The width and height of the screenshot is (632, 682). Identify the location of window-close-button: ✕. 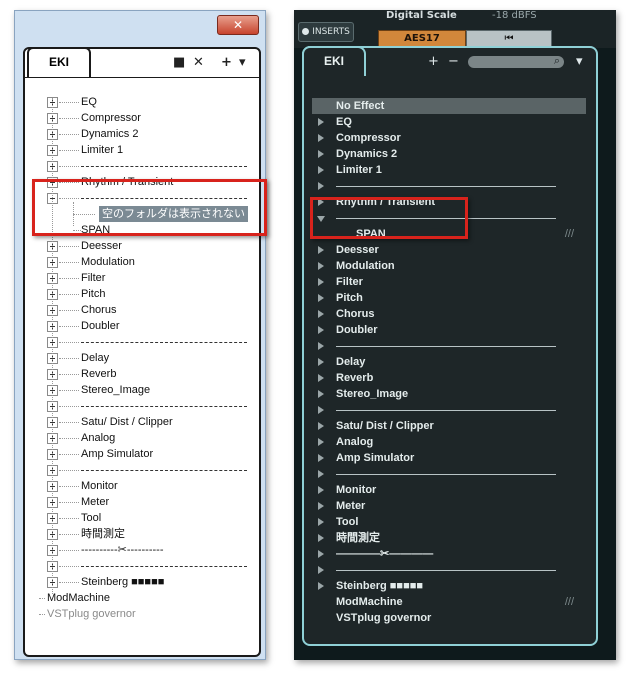
(238, 25).